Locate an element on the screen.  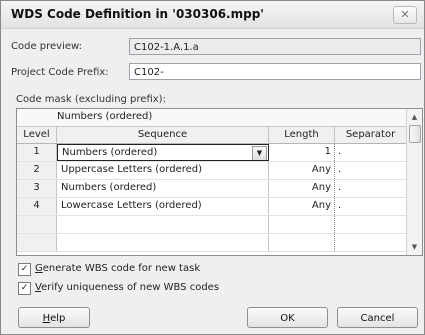
help-button: Help is located at coordinates (54, 317).